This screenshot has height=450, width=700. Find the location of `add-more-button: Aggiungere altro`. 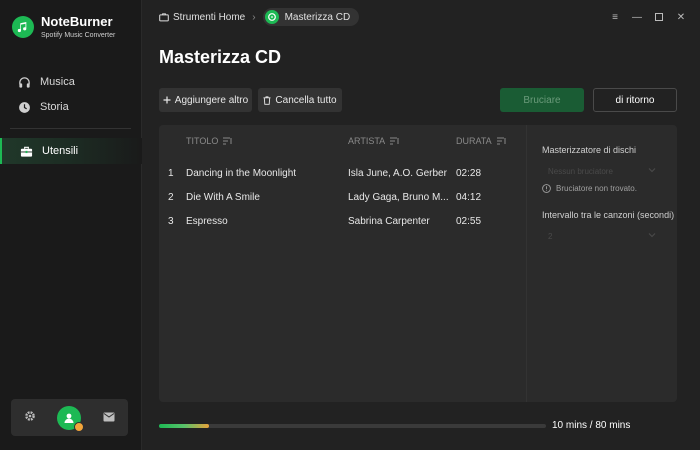

add-more-button: Aggiungere altro is located at coordinates (205, 100).